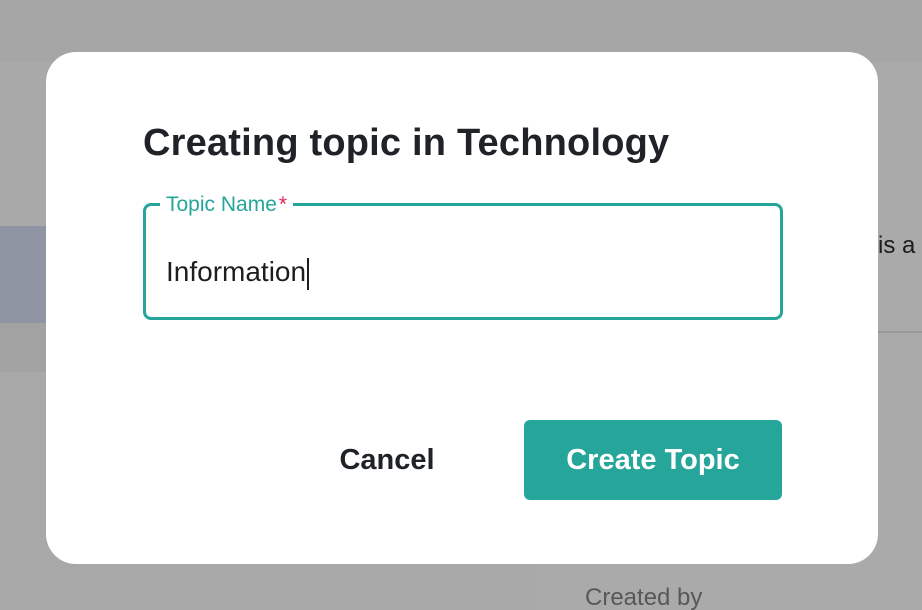 The image size is (922, 610). I want to click on topic-name-label: Topic Name*, so click(227, 204).